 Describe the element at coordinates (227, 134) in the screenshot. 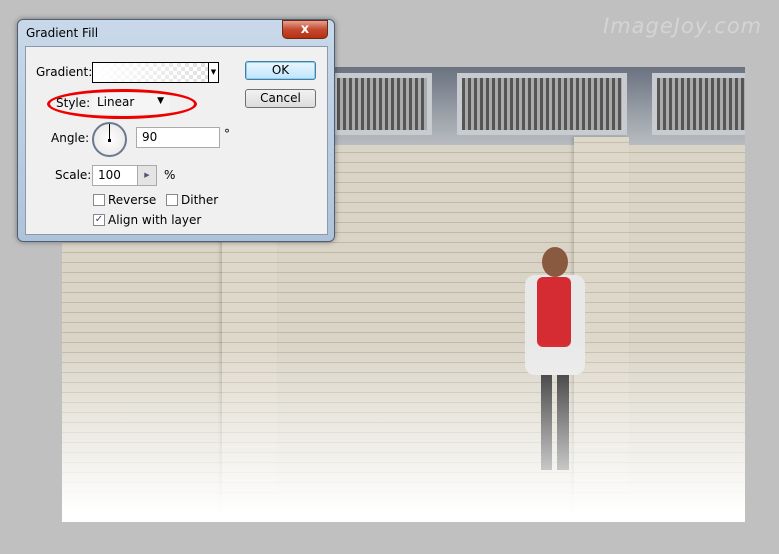

I see `degree-unit: °` at that location.